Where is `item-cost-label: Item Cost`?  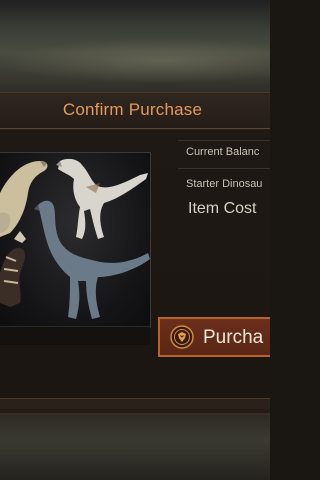
item-cost-label: Item Cost is located at coordinates (222, 208).